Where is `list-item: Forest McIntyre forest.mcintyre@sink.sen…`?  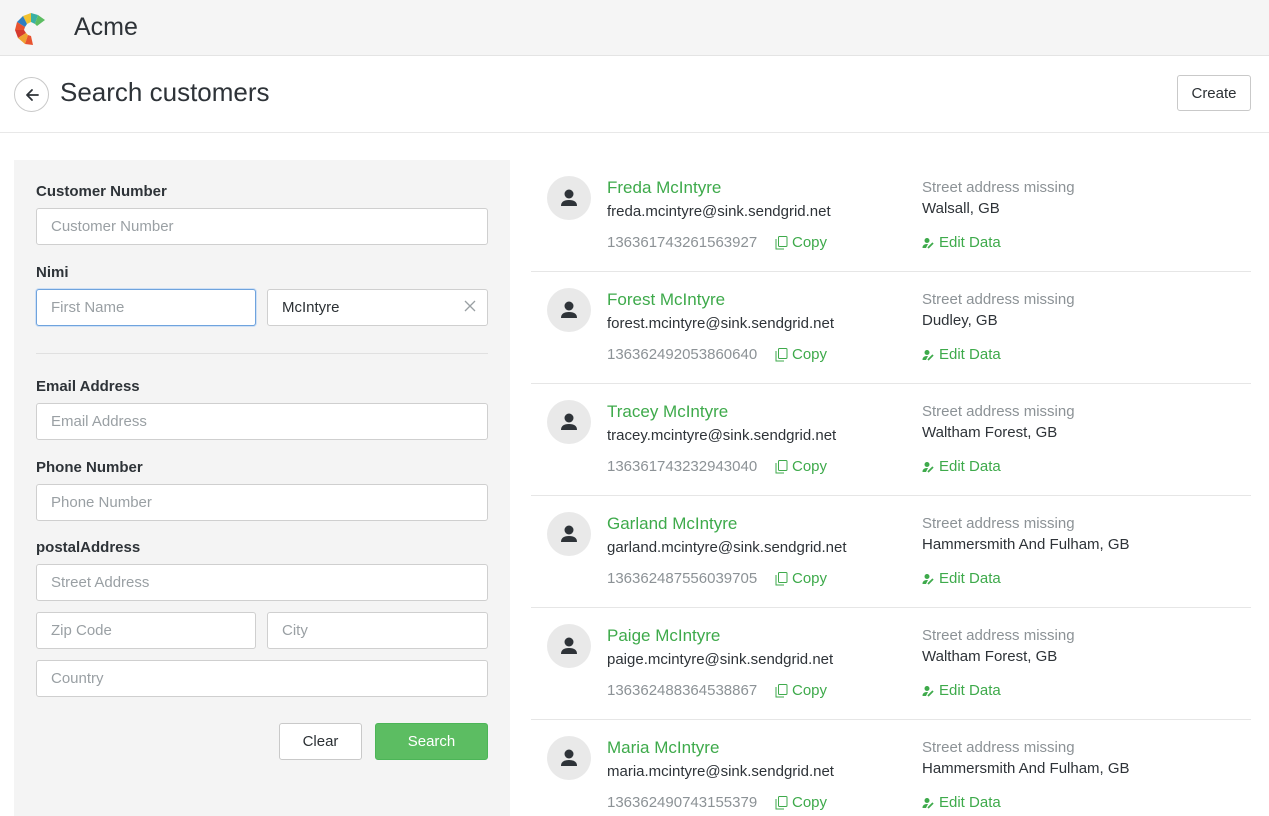
list-item: Forest McIntyre forest.mcintyre@sink.sen… is located at coordinates (891, 328).